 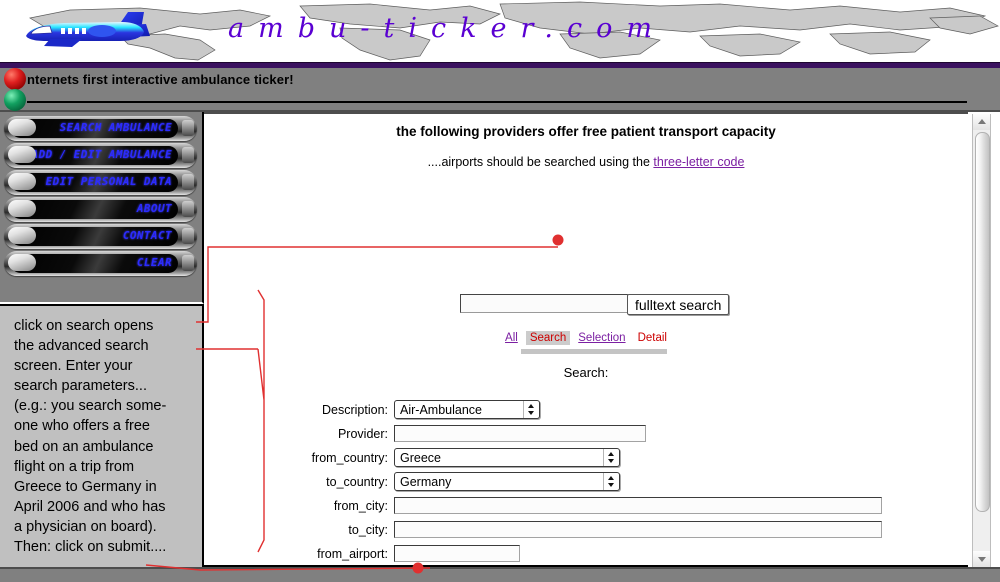 What do you see at coordinates (426, 481) in the screenshot?
I see `select-value: Germany` at bounding box center [426, 481].